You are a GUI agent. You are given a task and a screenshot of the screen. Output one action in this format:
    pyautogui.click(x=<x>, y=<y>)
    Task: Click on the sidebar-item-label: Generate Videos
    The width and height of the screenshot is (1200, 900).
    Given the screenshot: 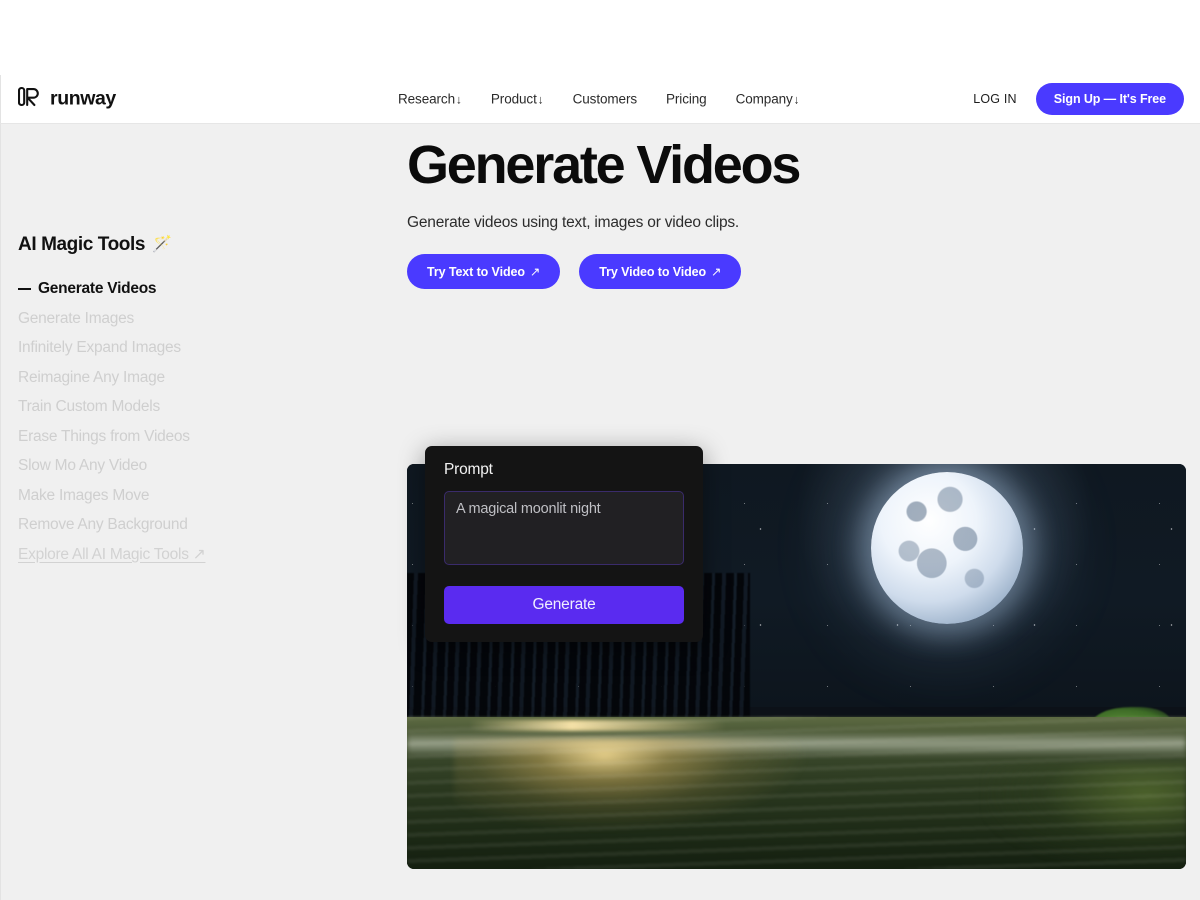 What is the action you would take?
    pyautogui.click(x=97, y=288)
    